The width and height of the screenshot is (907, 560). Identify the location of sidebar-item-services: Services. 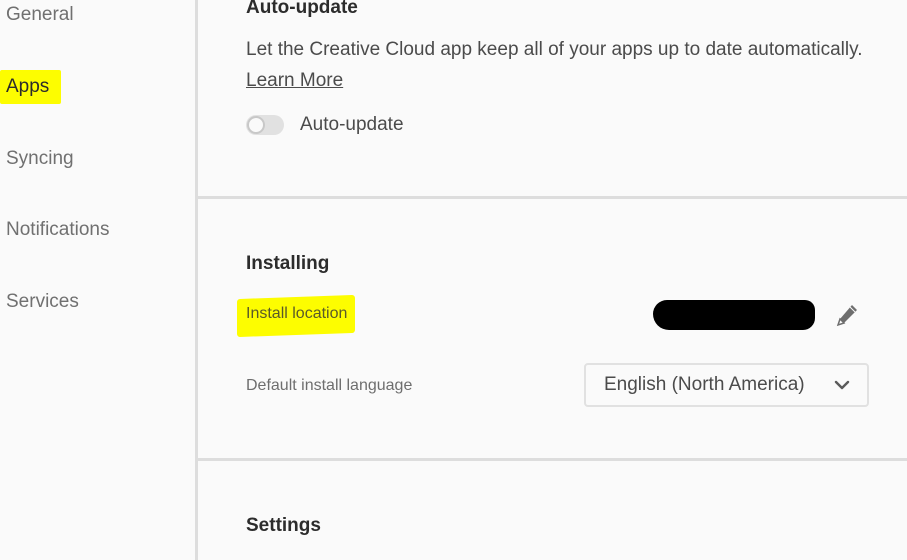
(42, 302).